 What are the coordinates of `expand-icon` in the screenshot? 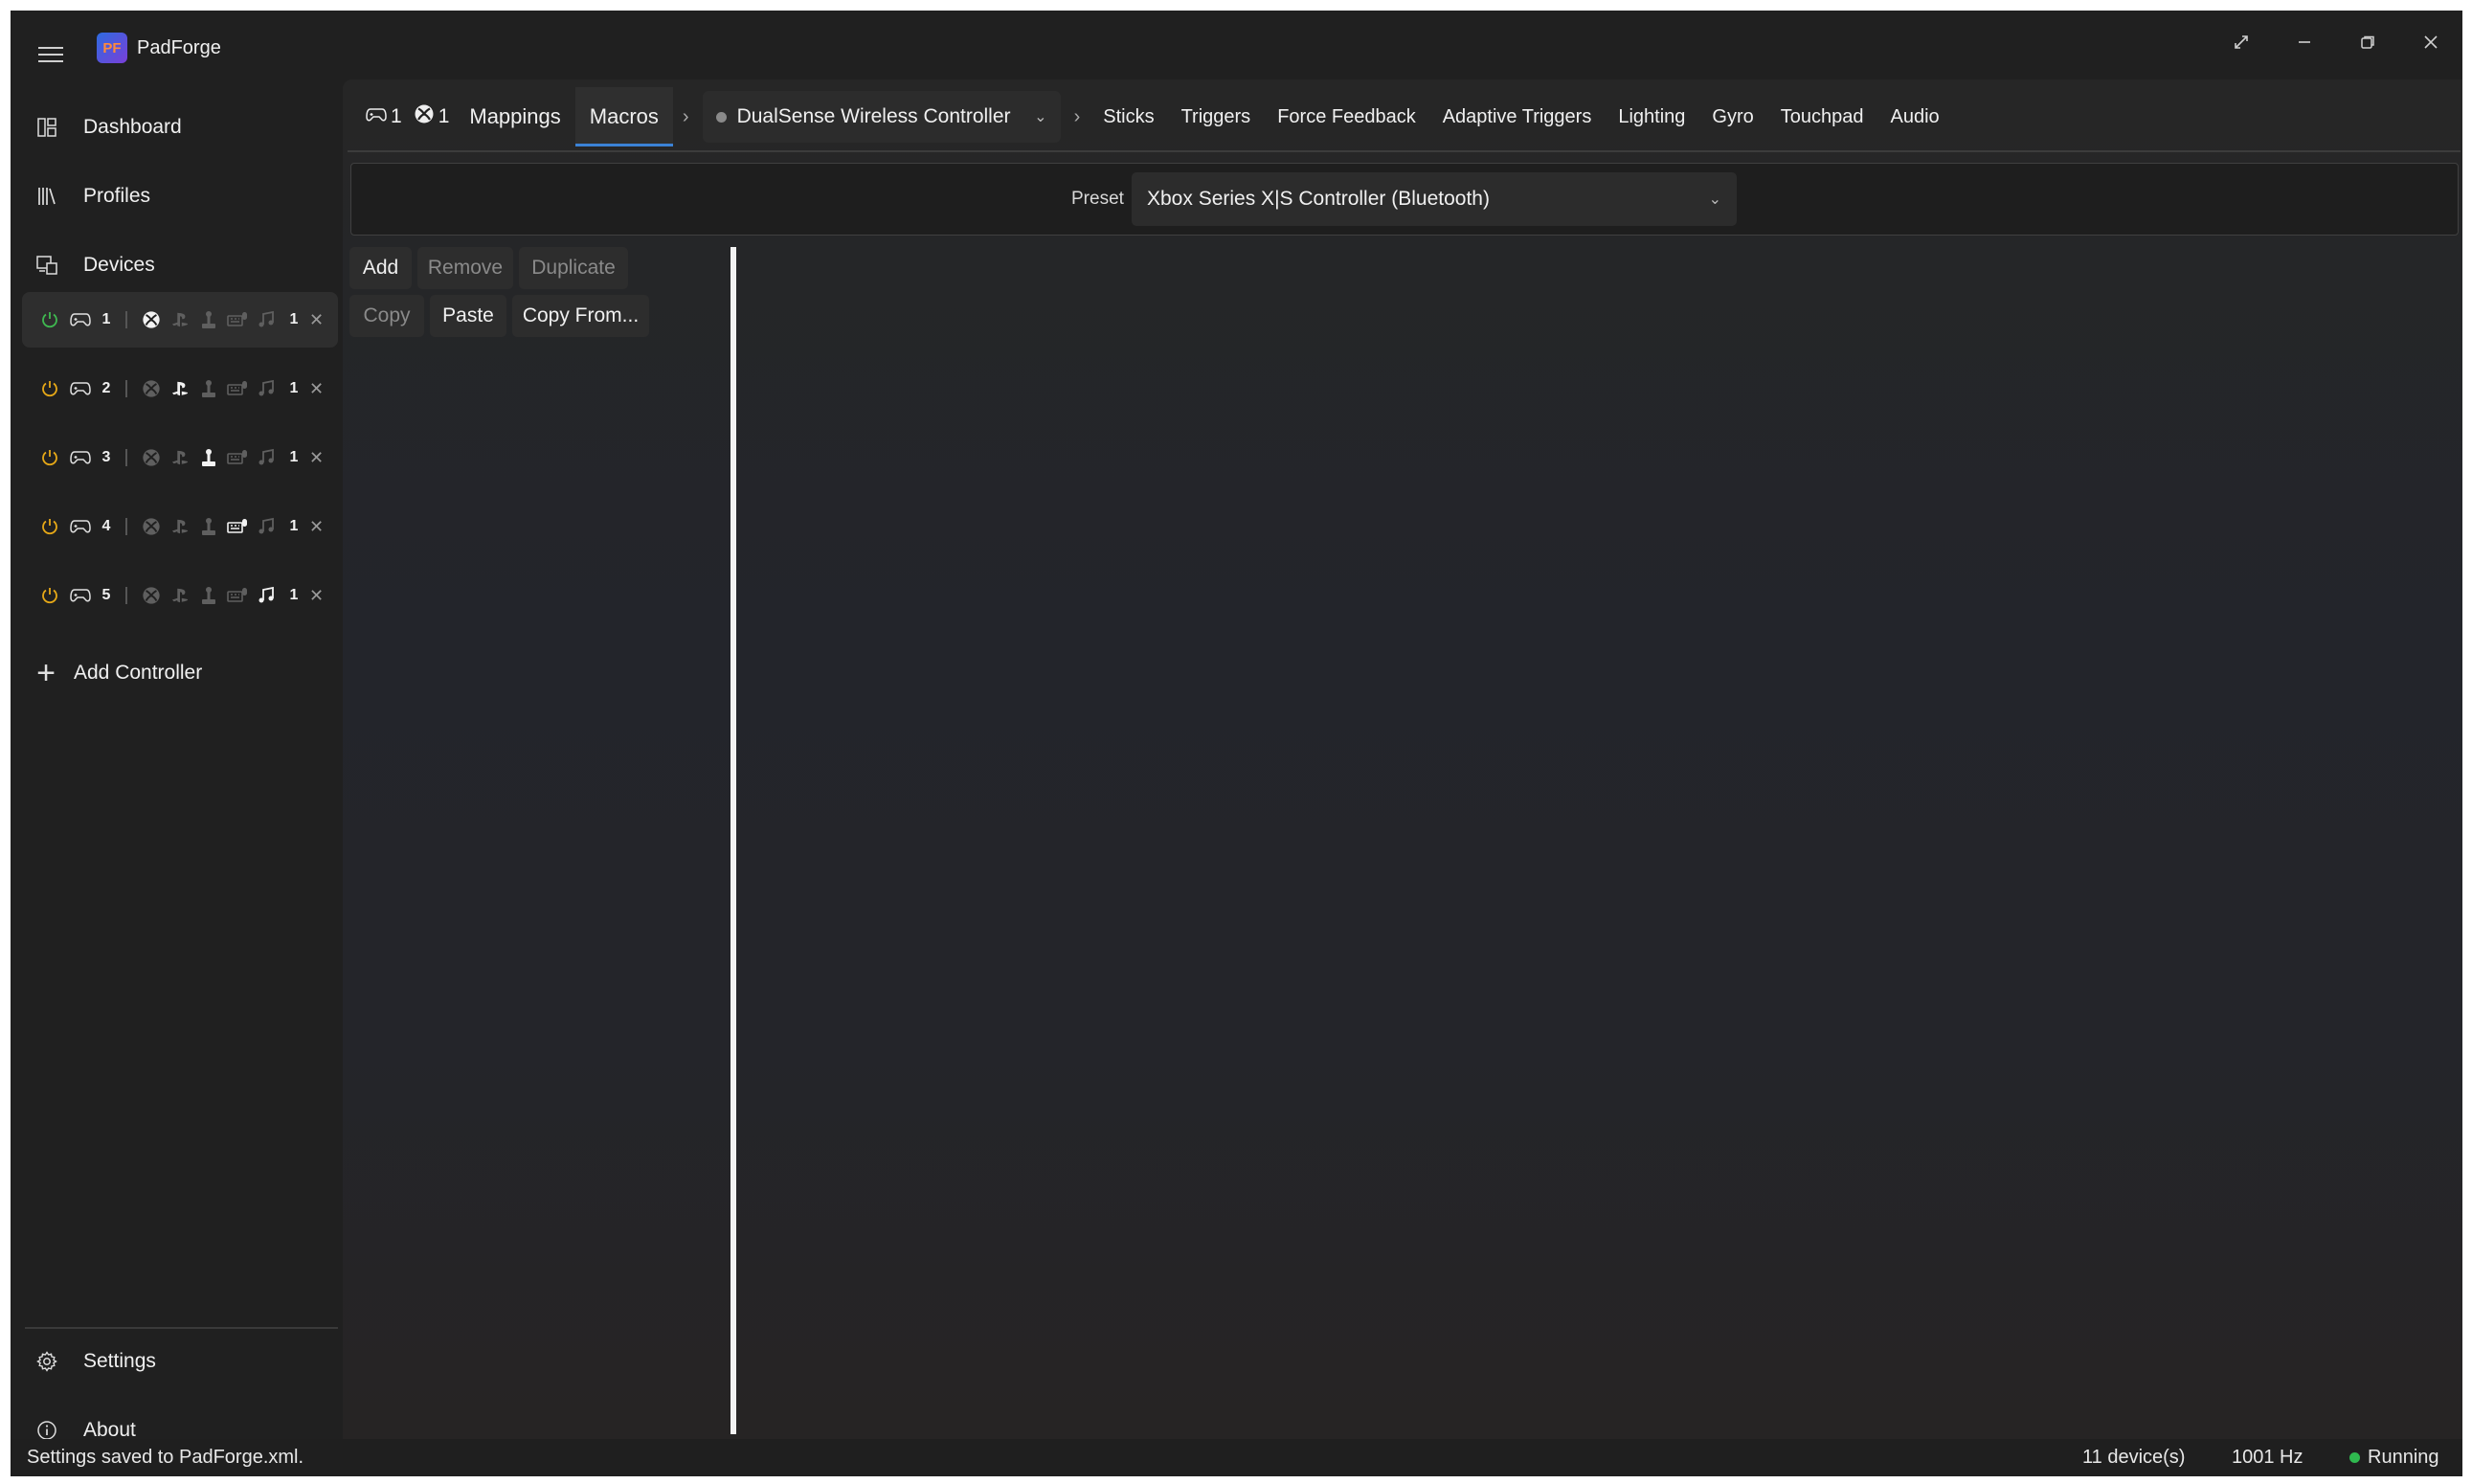 It's located at (2241, 42).